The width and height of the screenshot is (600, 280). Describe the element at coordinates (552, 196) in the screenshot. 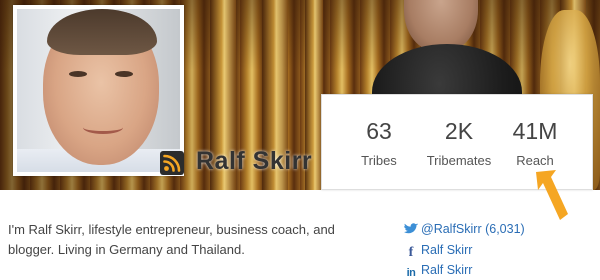

I see `orange-arrow-icon` at that location.